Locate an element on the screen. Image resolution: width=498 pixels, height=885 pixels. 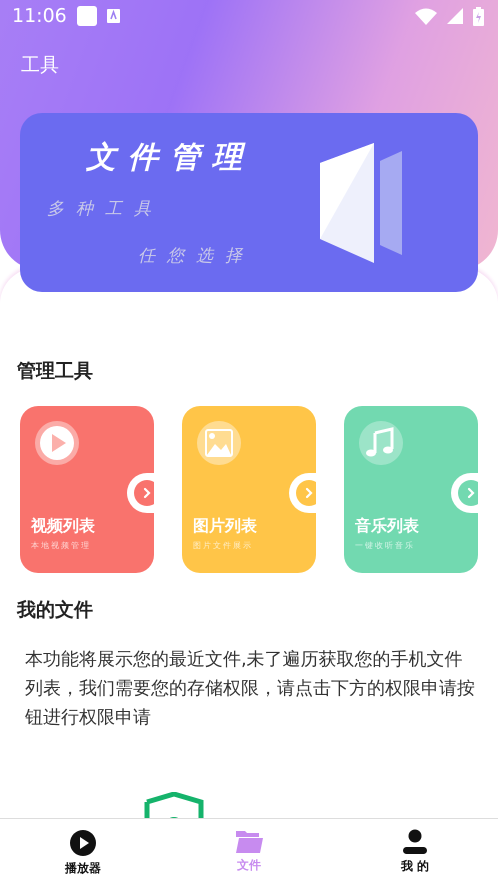
tool-card: 视频列表 本地视频管理 is located at coordinates (87, 489).